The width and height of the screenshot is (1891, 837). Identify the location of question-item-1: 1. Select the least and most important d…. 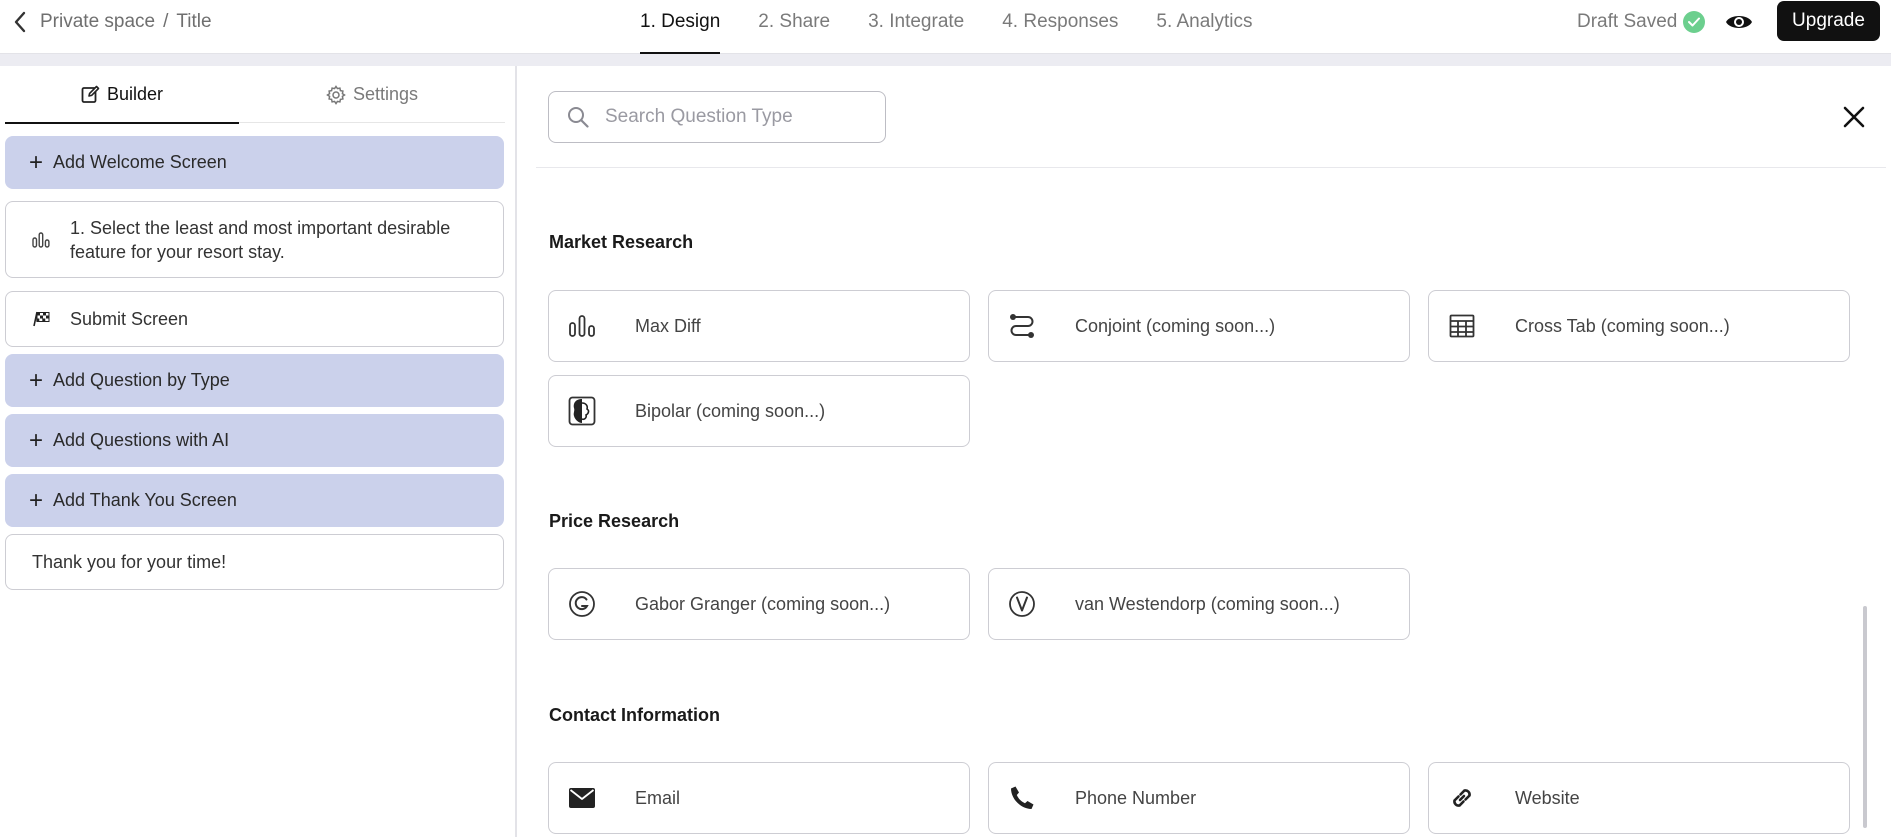
(254, 239).